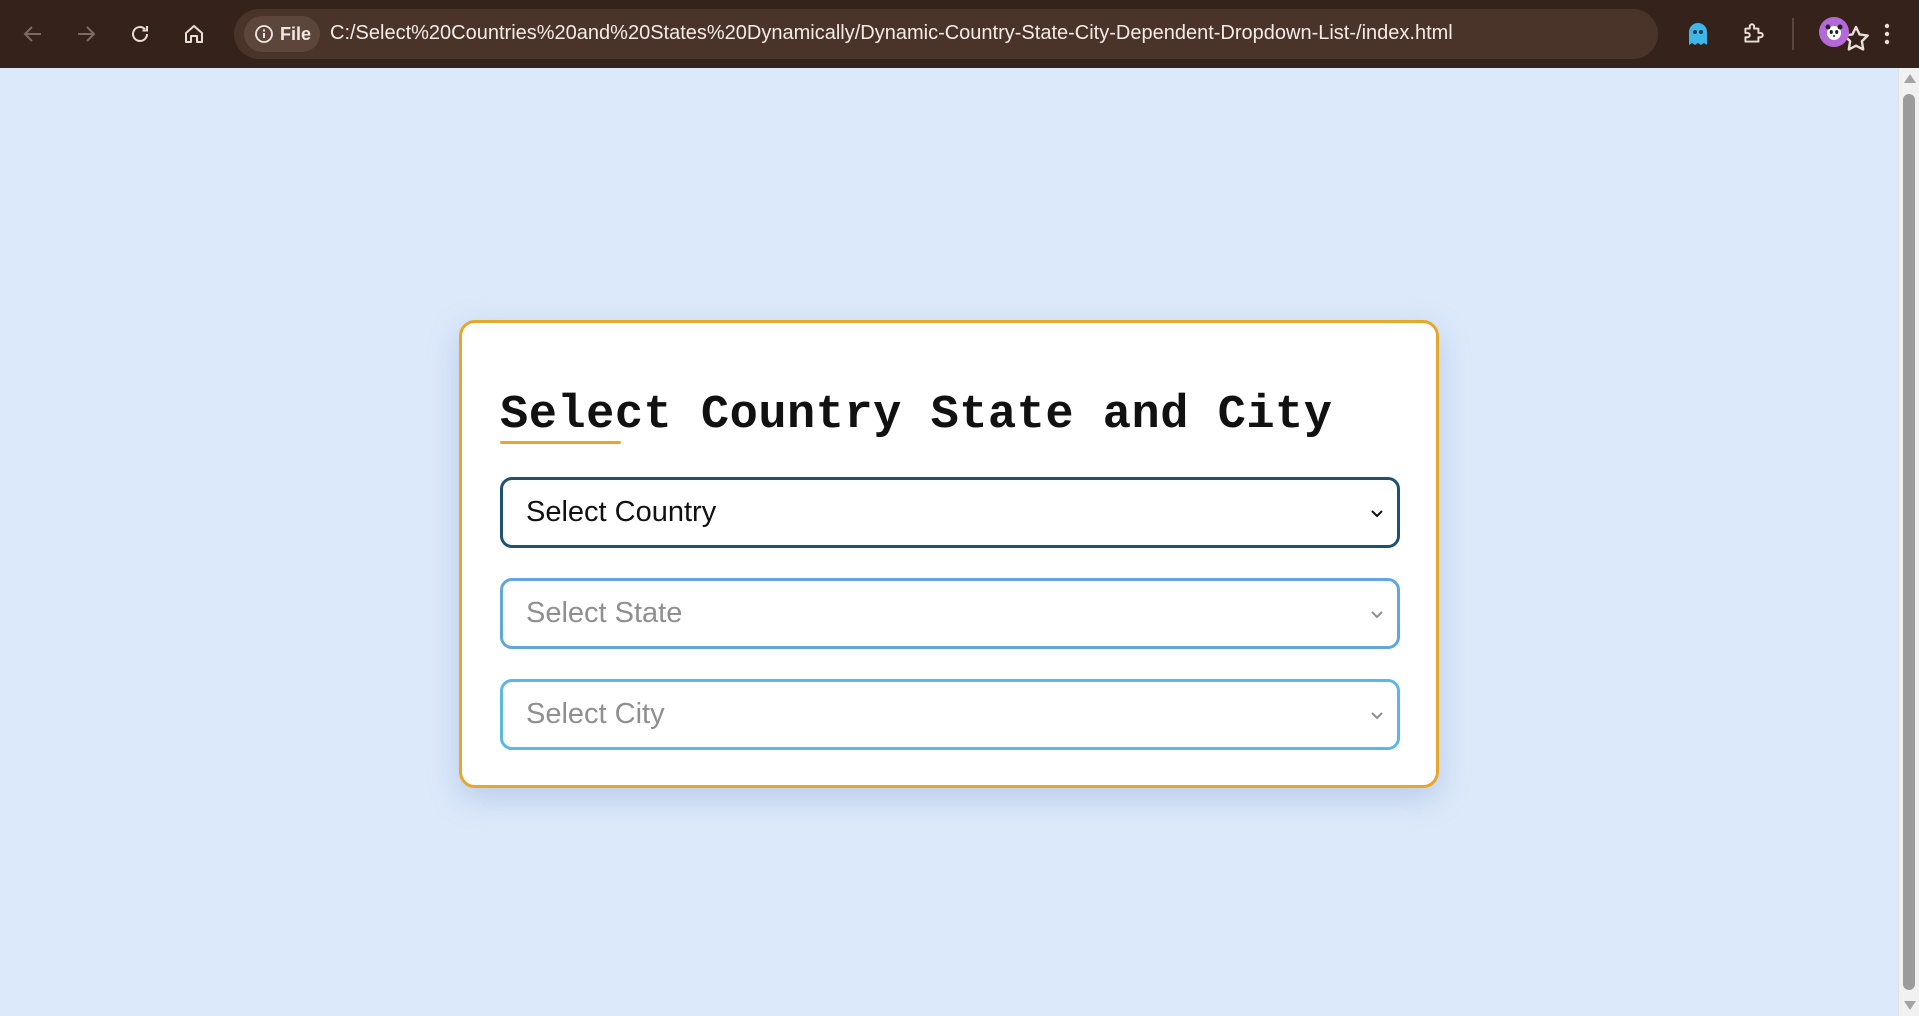 This screenshot has width=1919, height=1016. I want to click on home-icon, so click(194, 34).